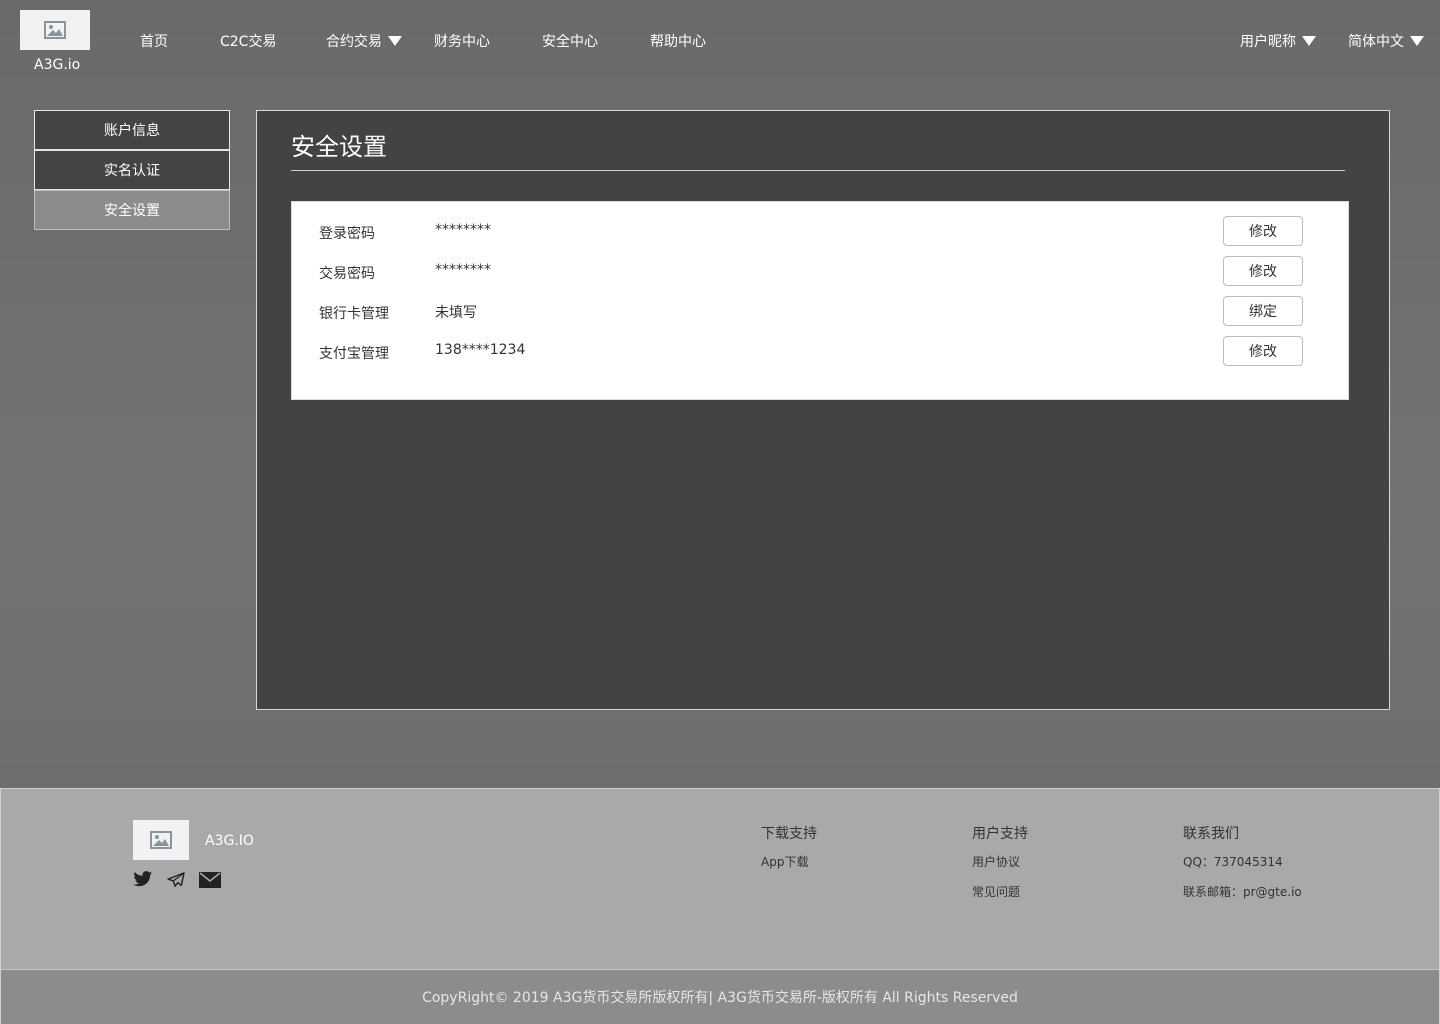 The height and width of the screenshot is (1024, 1440). Describe the element at coordinates (456, 313) in the screenshot. I see `row-value: 未填写` at that location.